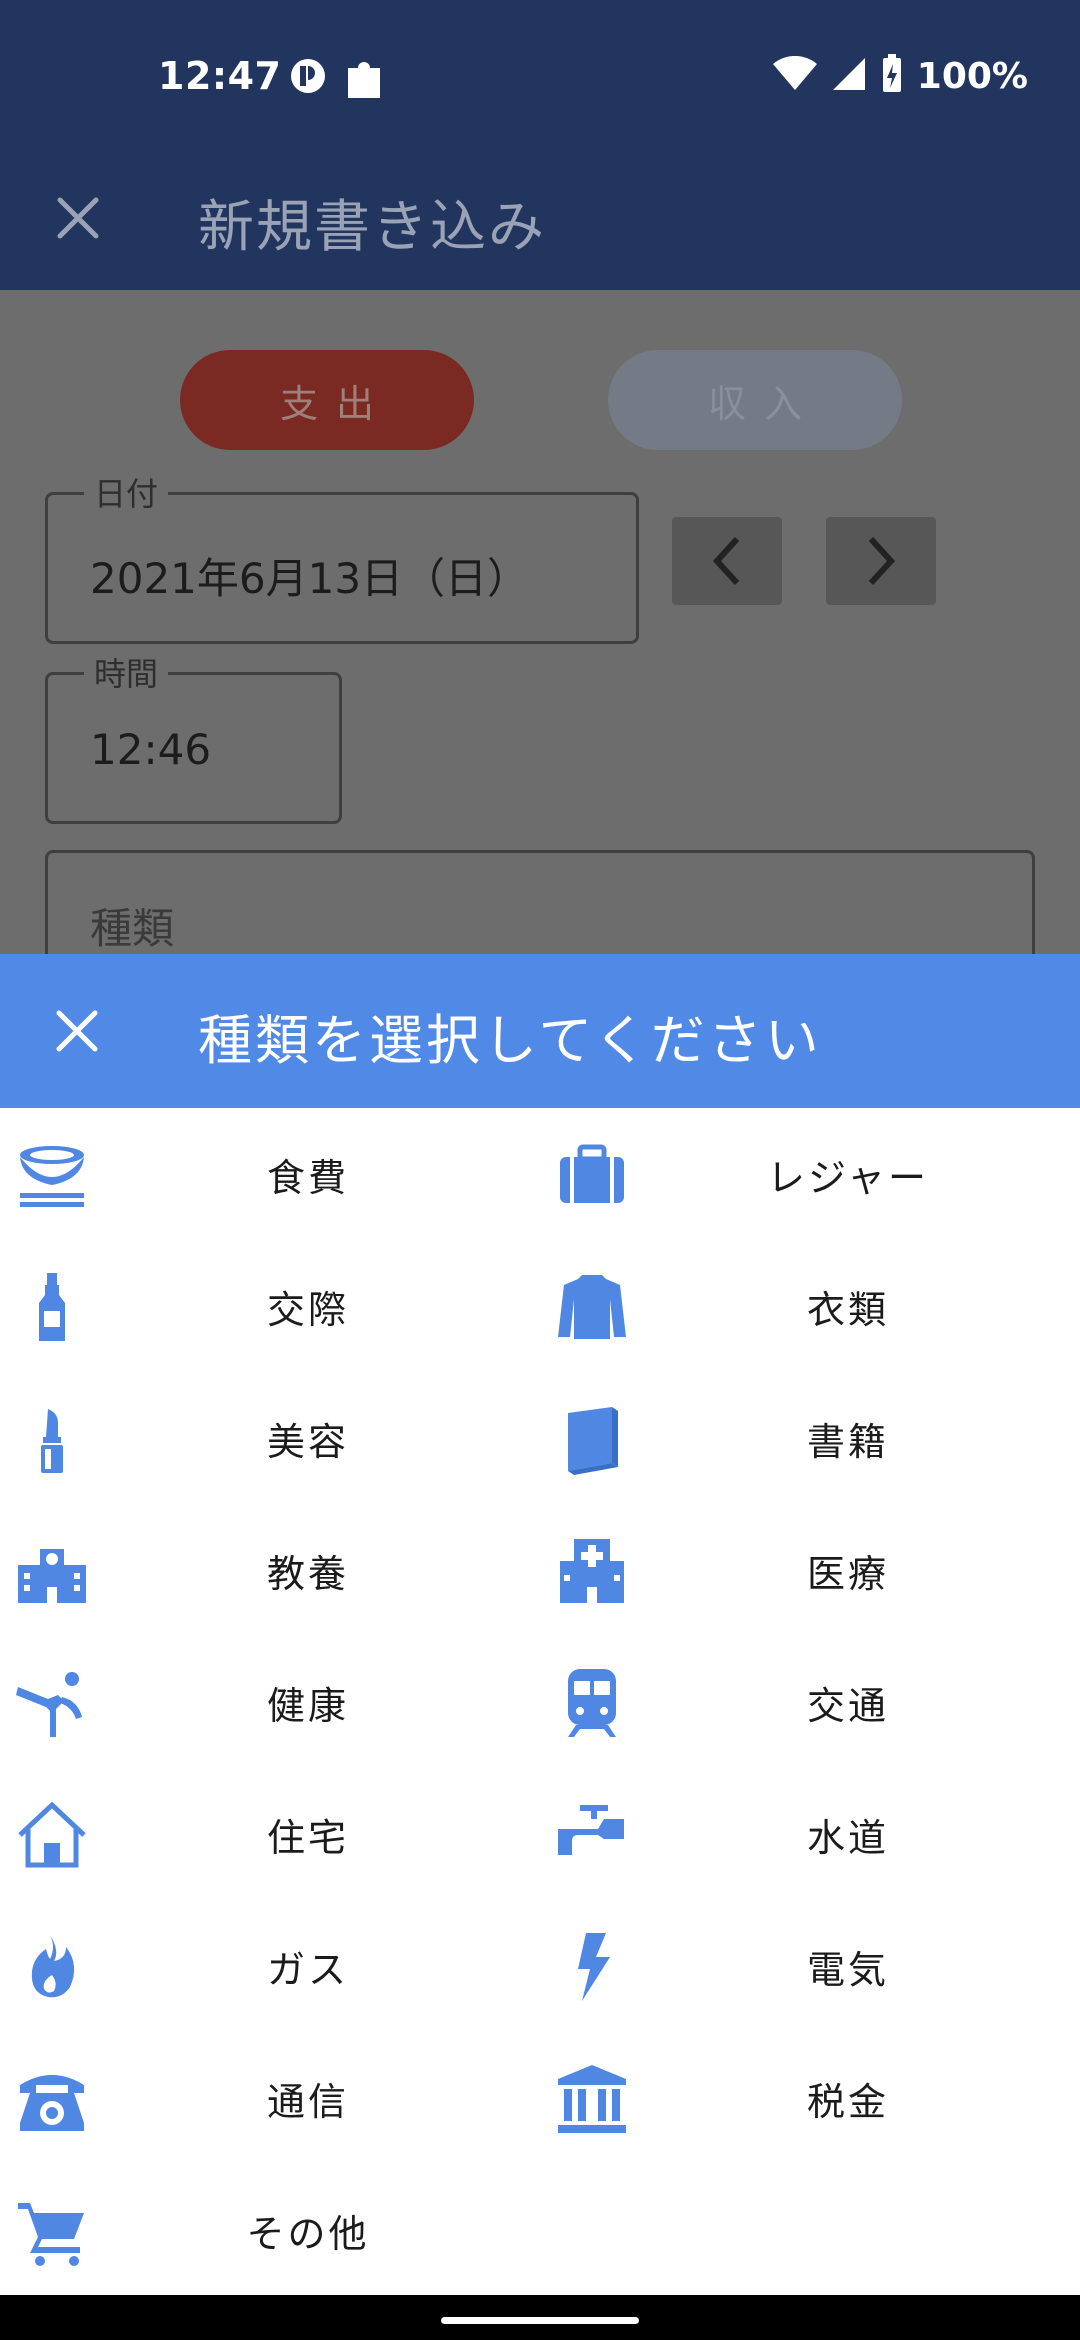  I want to click on category-books: 書籍, so click(810, 1438).